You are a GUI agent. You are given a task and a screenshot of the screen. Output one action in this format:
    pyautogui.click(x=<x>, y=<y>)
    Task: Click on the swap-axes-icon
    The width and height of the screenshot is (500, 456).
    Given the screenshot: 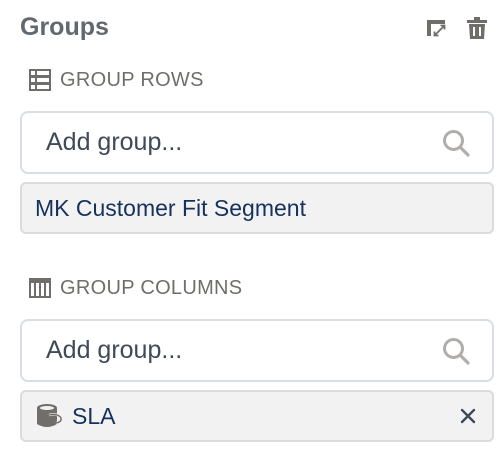 What is the action you would take?
    pyautogui.click(x=436, y=28)
    